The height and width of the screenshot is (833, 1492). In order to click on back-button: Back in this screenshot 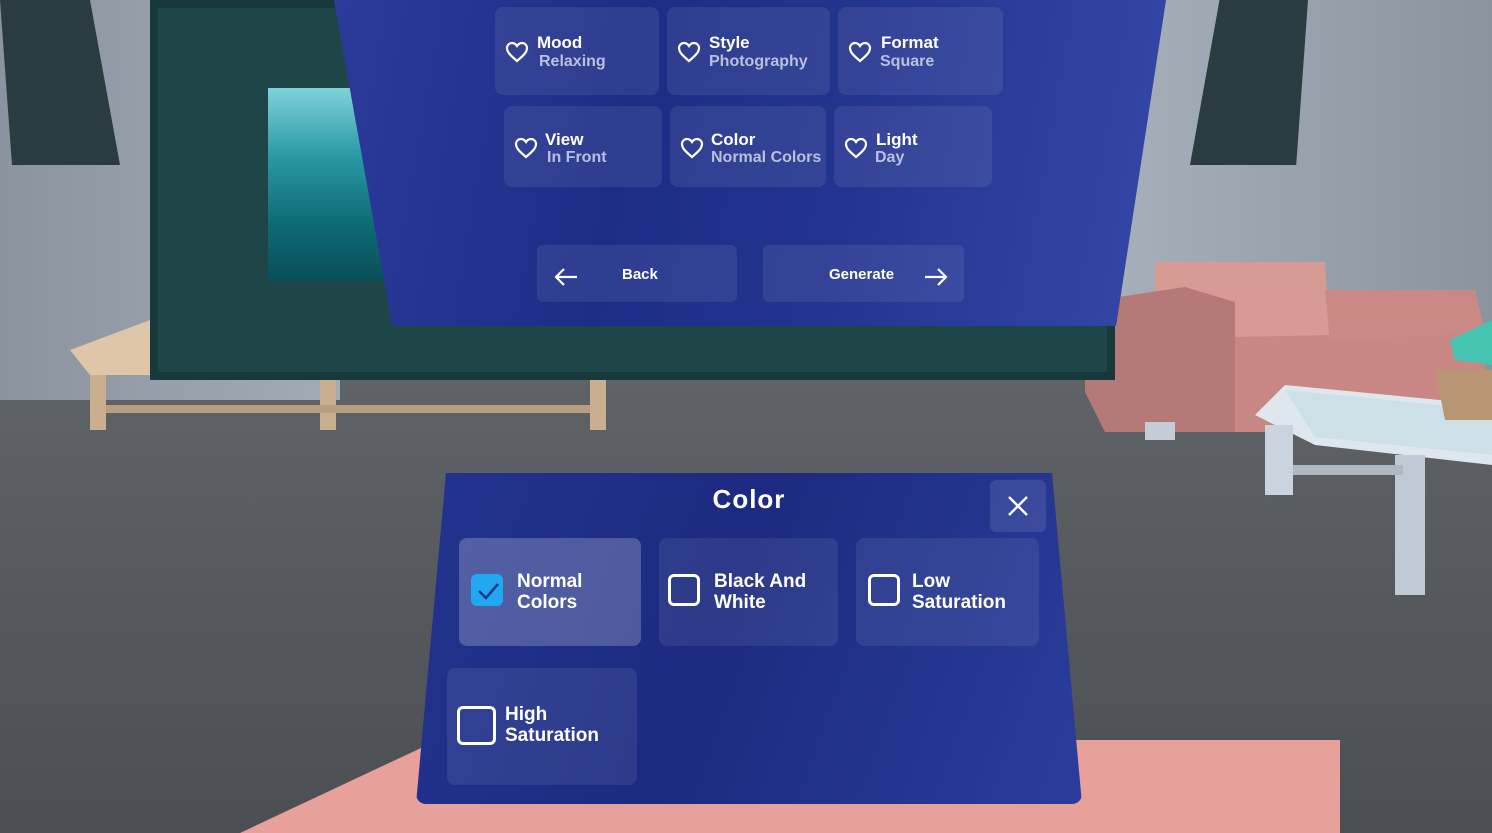, I will do `click(637, 273)`.